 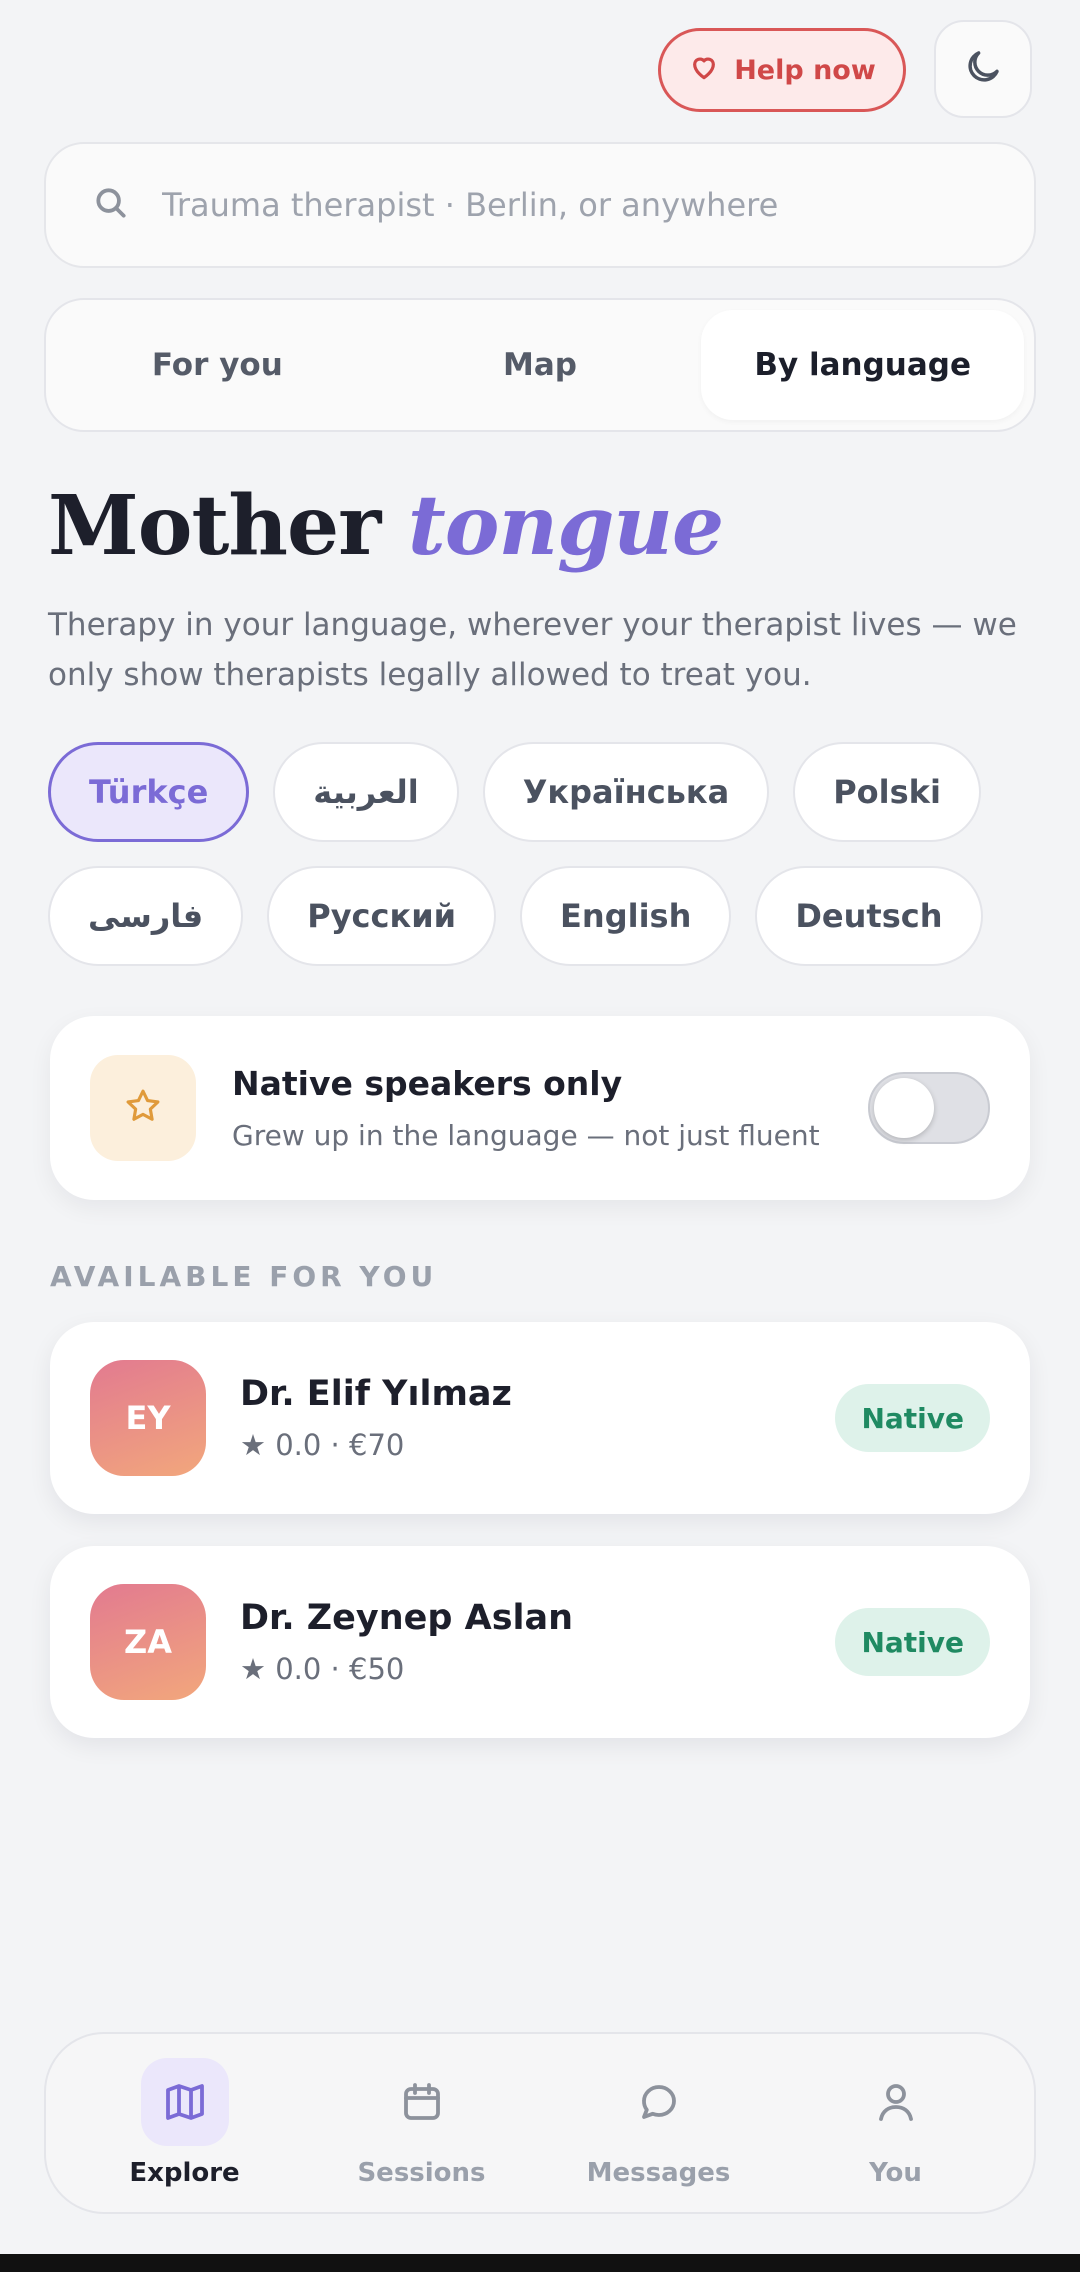 I want to click on nav-label: Sessions, so click(x=421, y=2173).